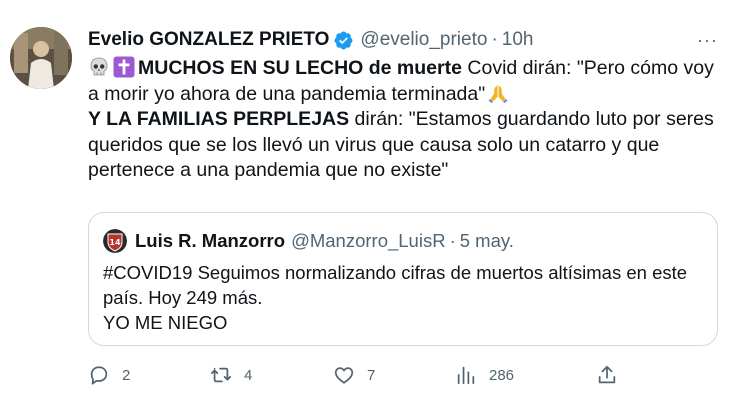  Describe the element at coordinates (518, 40) in the screenshot. I see `tweet-timestamp: 10h` at that location.